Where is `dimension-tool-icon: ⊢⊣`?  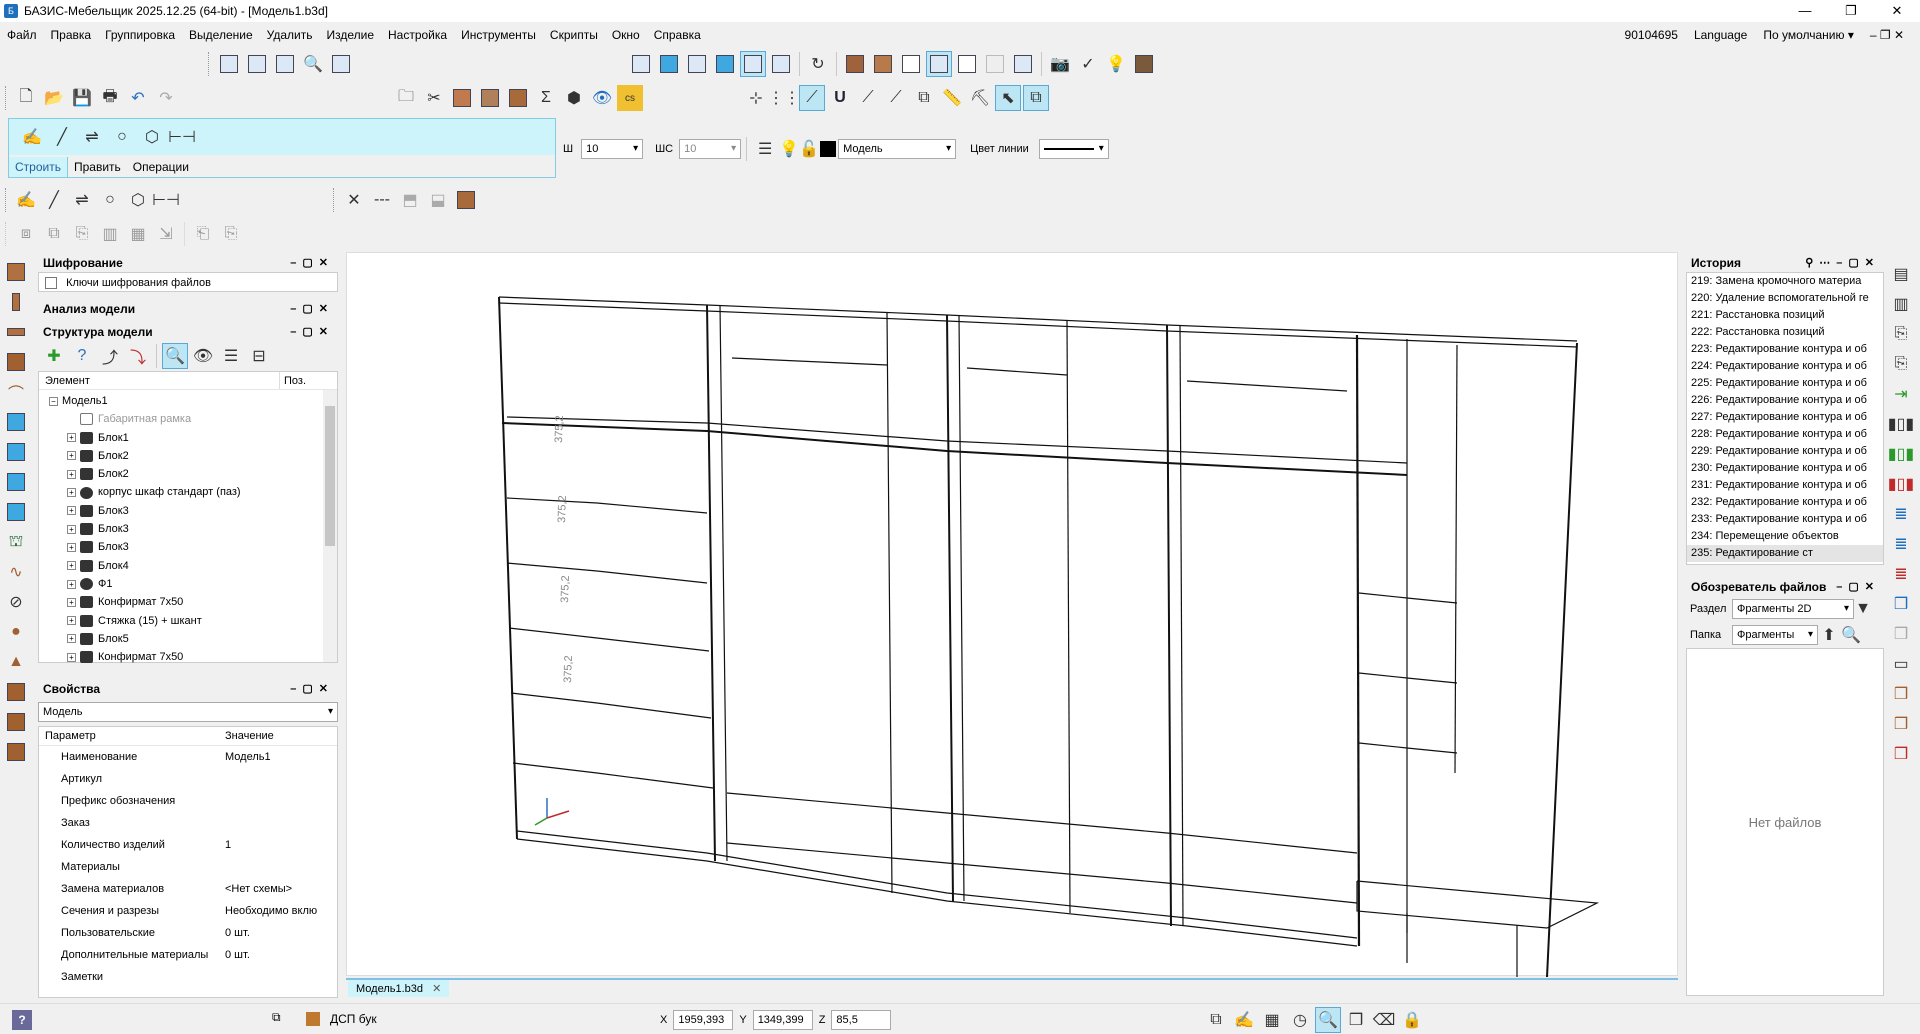 dimension-tool-icon: ⊢⊣ is located at coordinates (166, 200).